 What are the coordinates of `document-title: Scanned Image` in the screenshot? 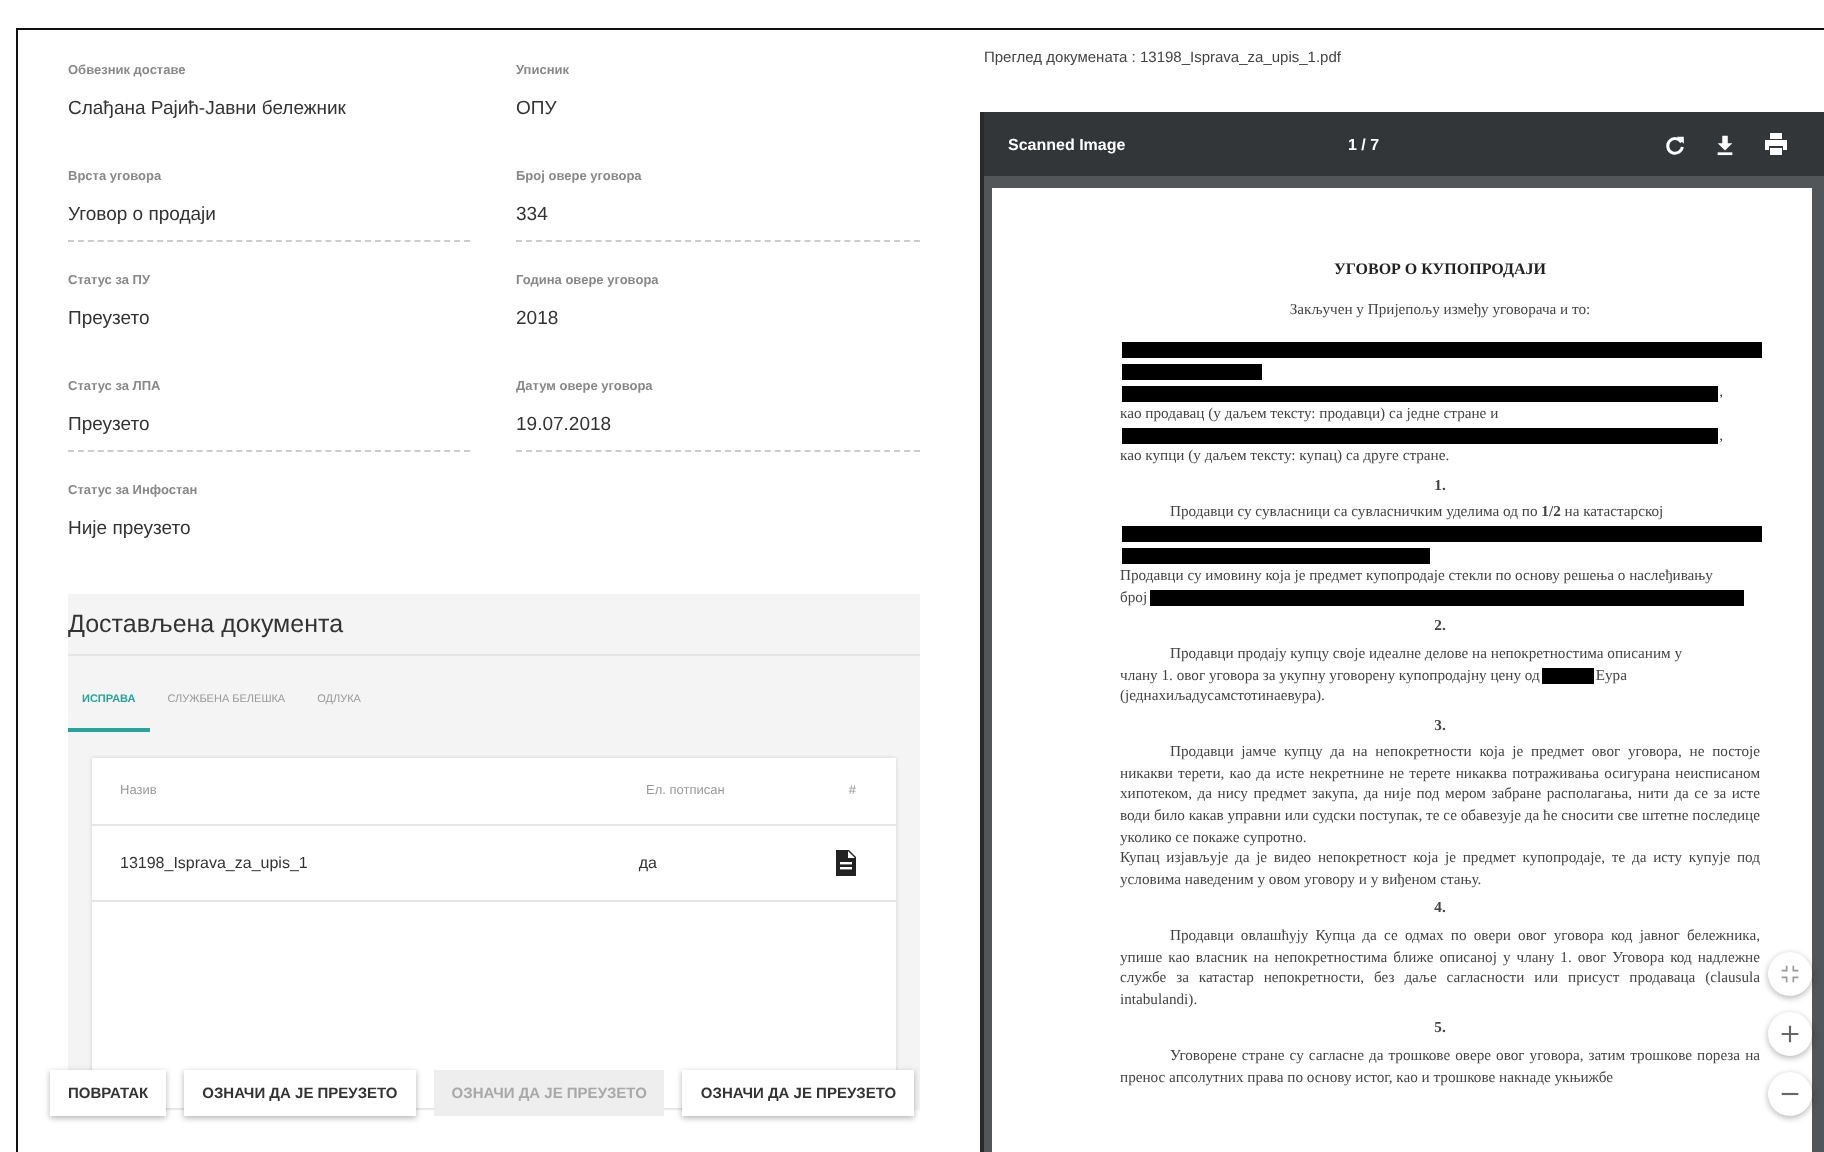 It's located at (1068, 144).